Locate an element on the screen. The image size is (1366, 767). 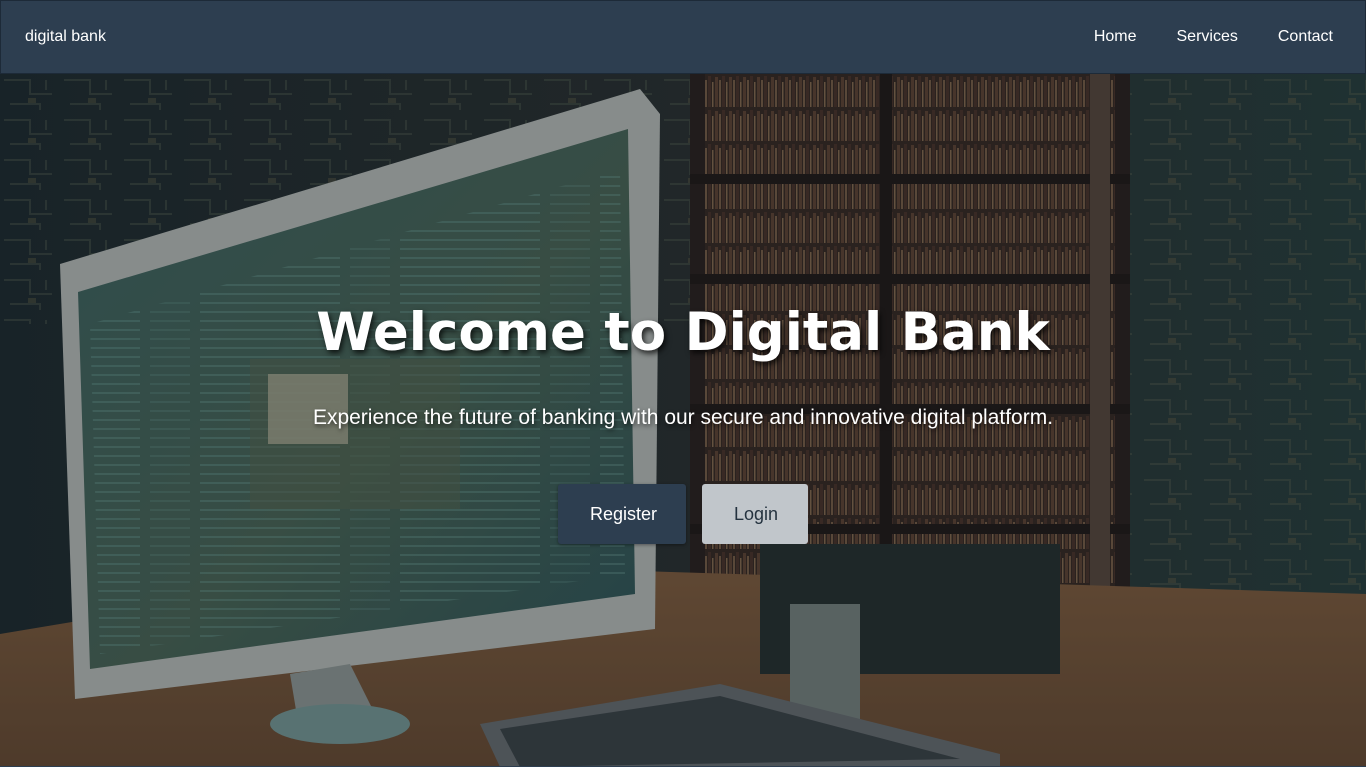
hero-buttons: Register Login is located at coordinates (683, 514).